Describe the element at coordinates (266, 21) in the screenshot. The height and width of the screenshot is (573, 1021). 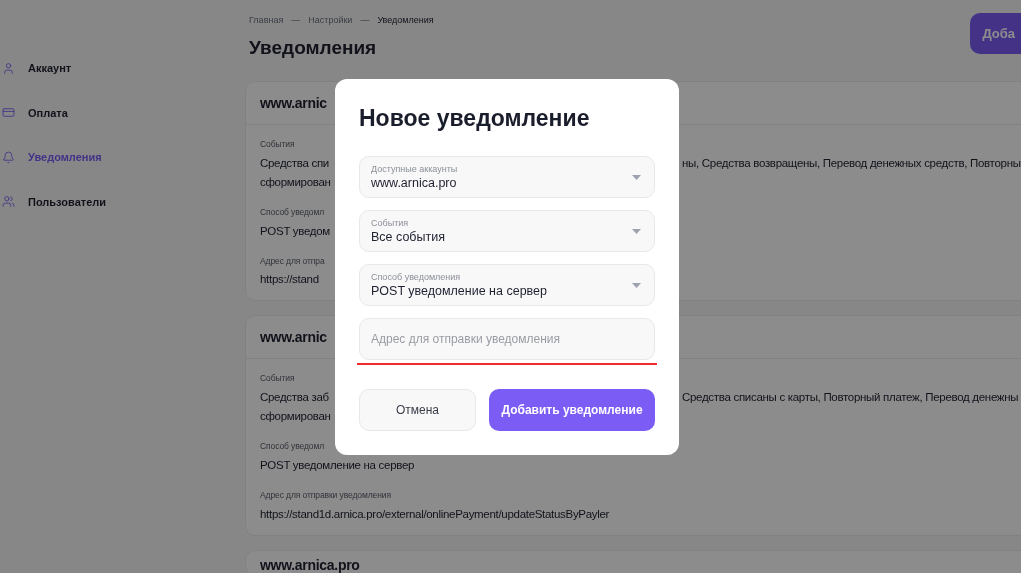
I see `breadcrumb-link: Главная` at that location.